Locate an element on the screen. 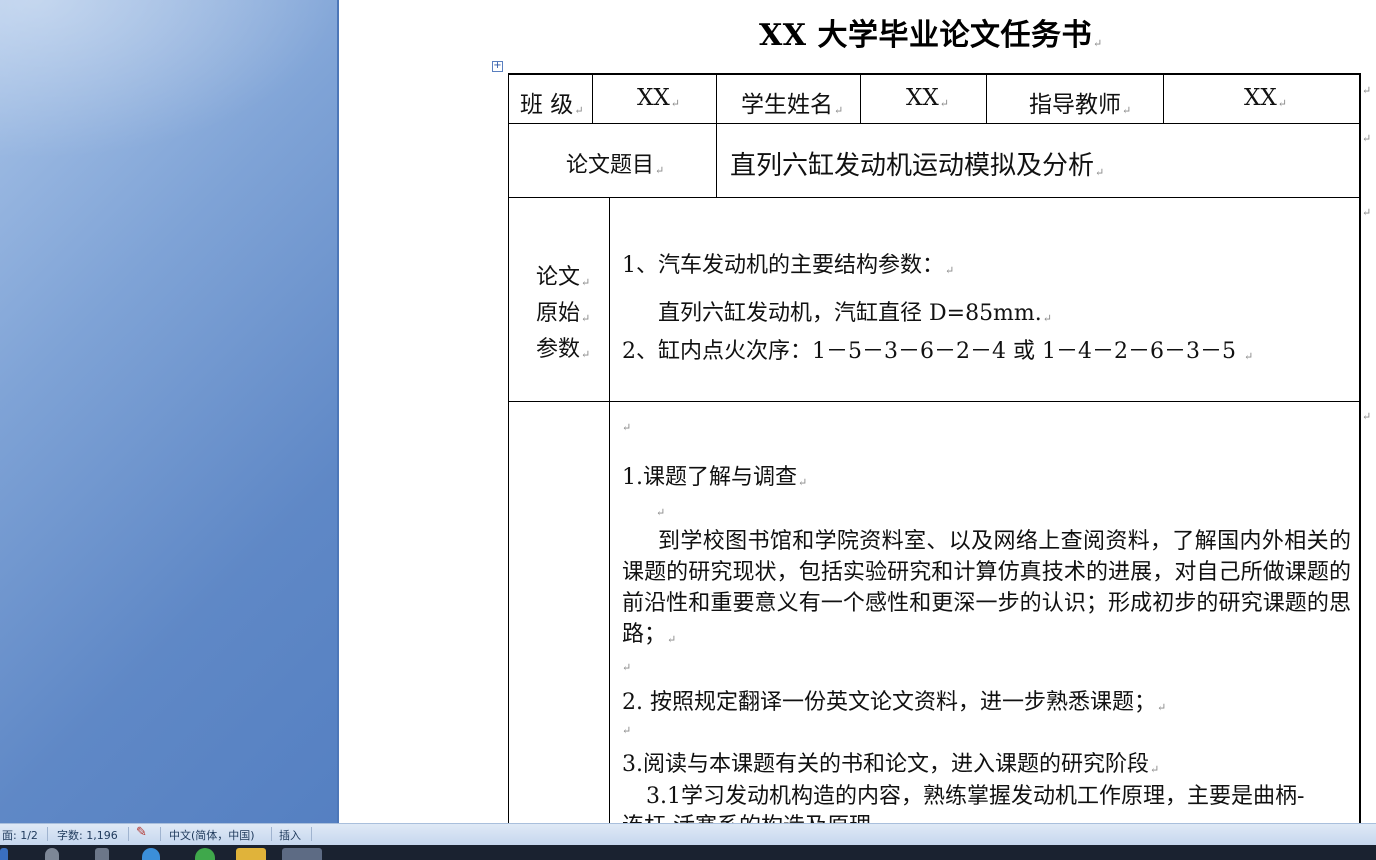  folder-icon is located at coordinates (251, 854).